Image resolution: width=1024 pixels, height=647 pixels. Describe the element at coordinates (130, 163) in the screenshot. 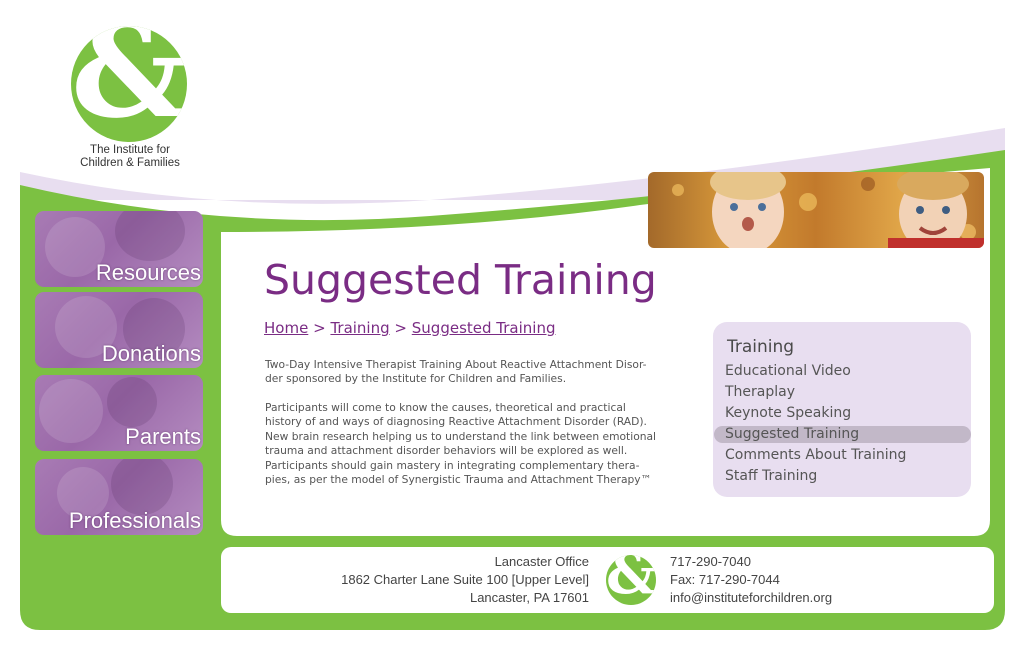

I see `logo-line-2: Children & Families` at that location.